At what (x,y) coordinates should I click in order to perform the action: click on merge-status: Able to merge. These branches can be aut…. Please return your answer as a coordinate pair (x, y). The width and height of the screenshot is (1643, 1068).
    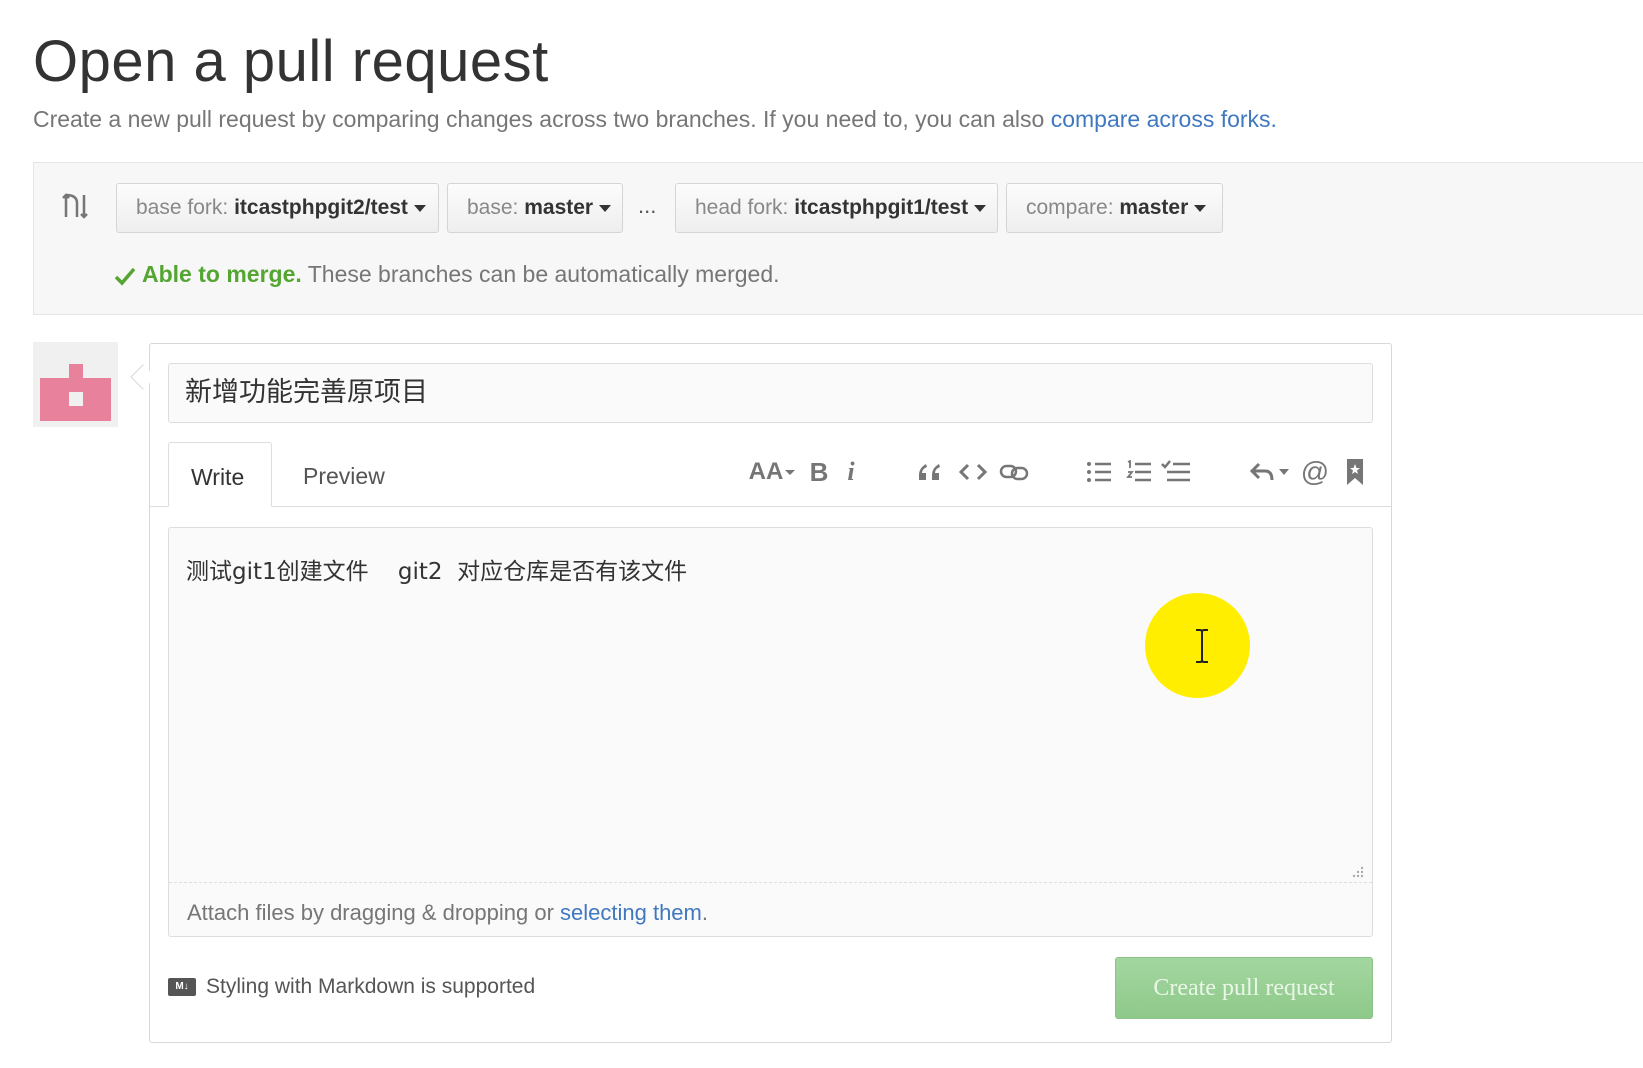
    Looking at the image, I should click on (447, 274).